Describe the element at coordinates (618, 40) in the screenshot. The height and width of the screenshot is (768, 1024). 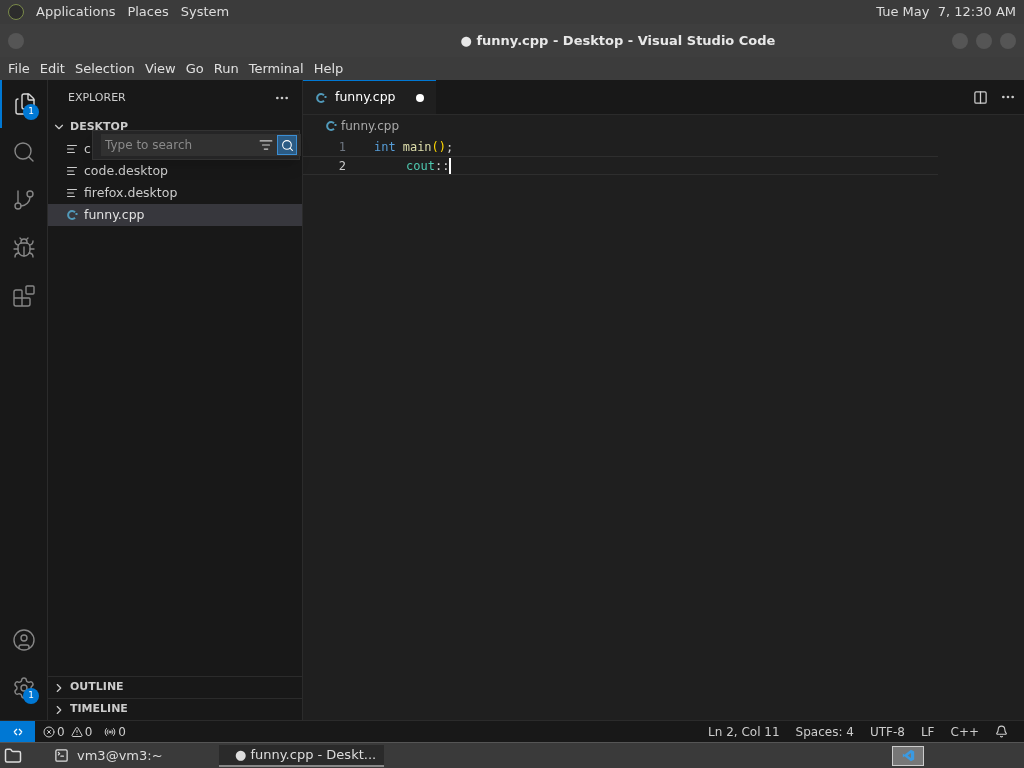
I see `window-title: ● funny.cpp - Desktop - Visual Studio Code` at that location.